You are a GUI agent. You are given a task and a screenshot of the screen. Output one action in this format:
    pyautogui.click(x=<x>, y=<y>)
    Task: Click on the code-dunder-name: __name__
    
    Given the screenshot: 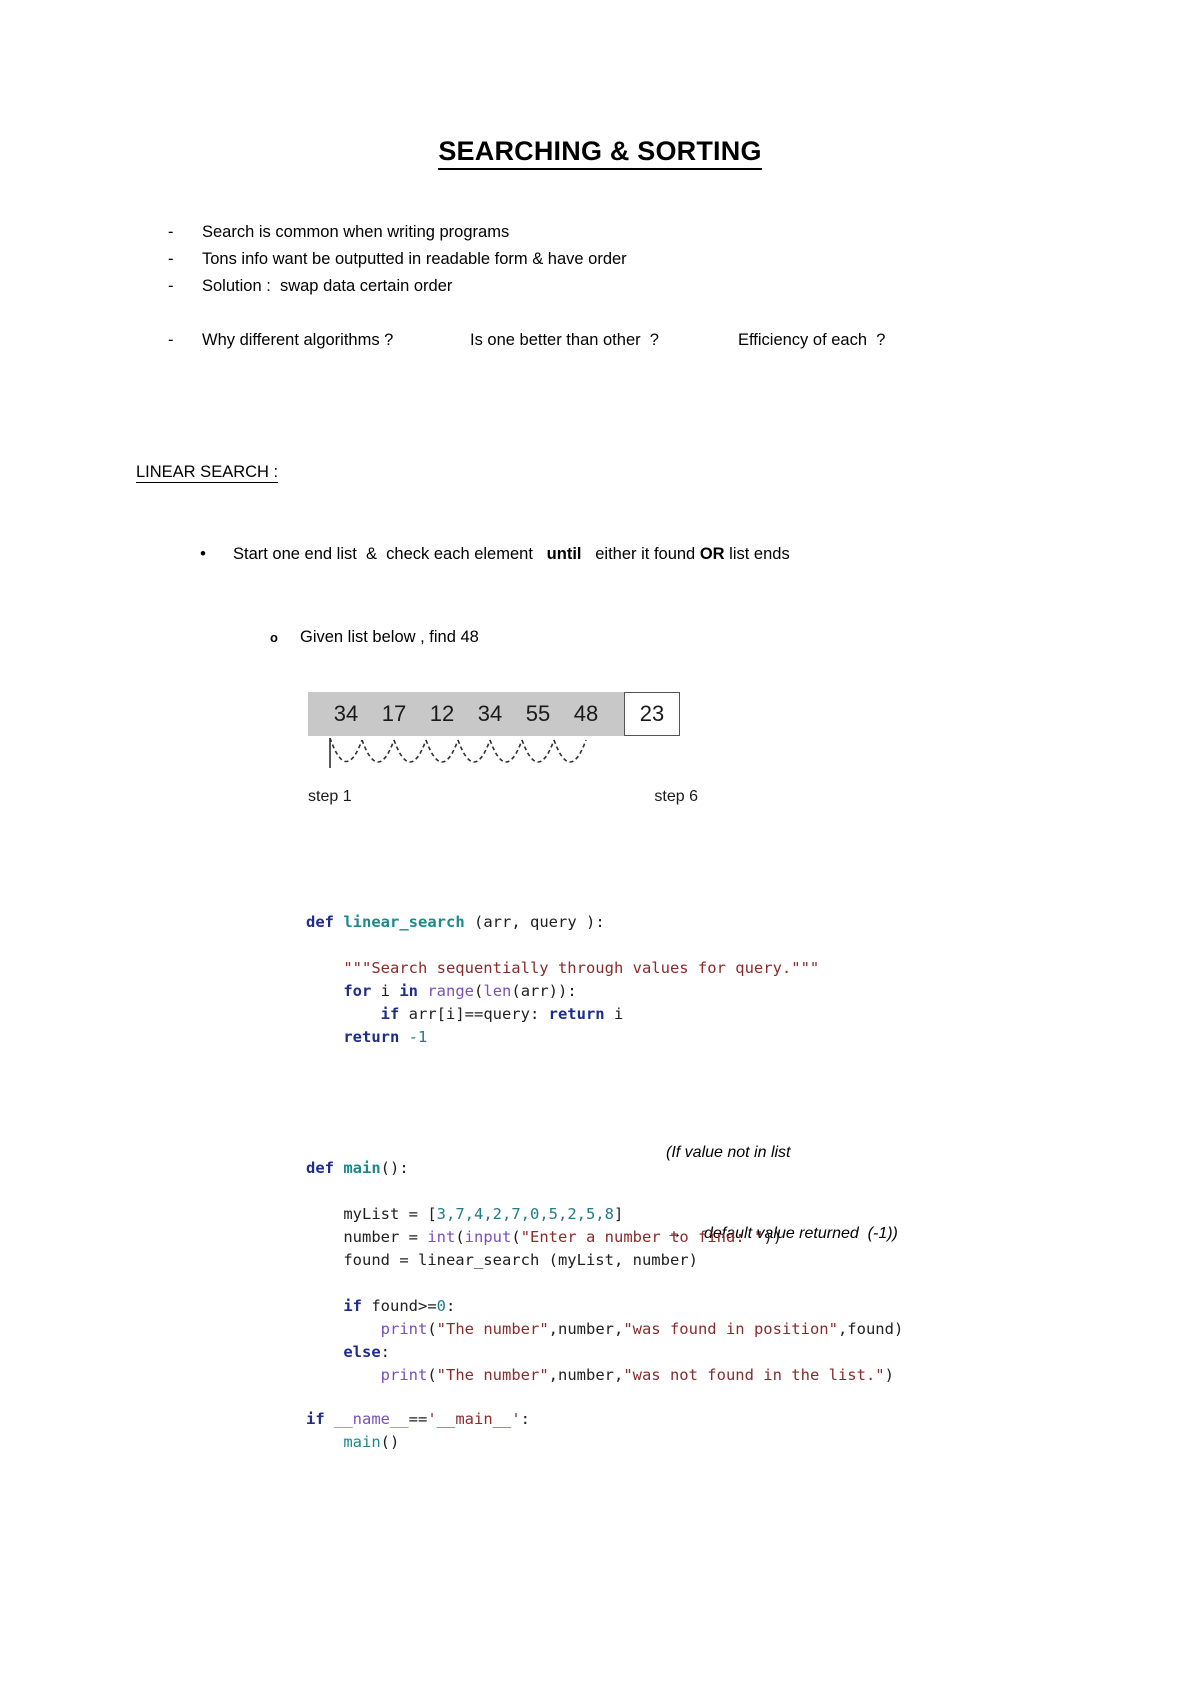 What is the action you would take?
    pyautogui.click(x=366, y=1419)
    